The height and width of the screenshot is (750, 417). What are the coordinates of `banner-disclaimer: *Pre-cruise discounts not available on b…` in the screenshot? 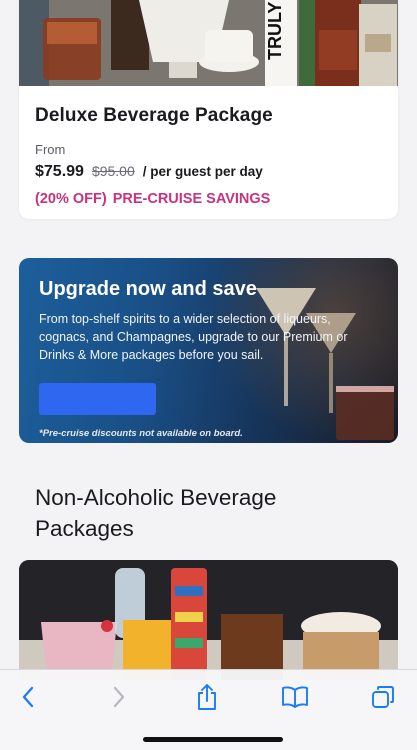 It's located at (141, 433).